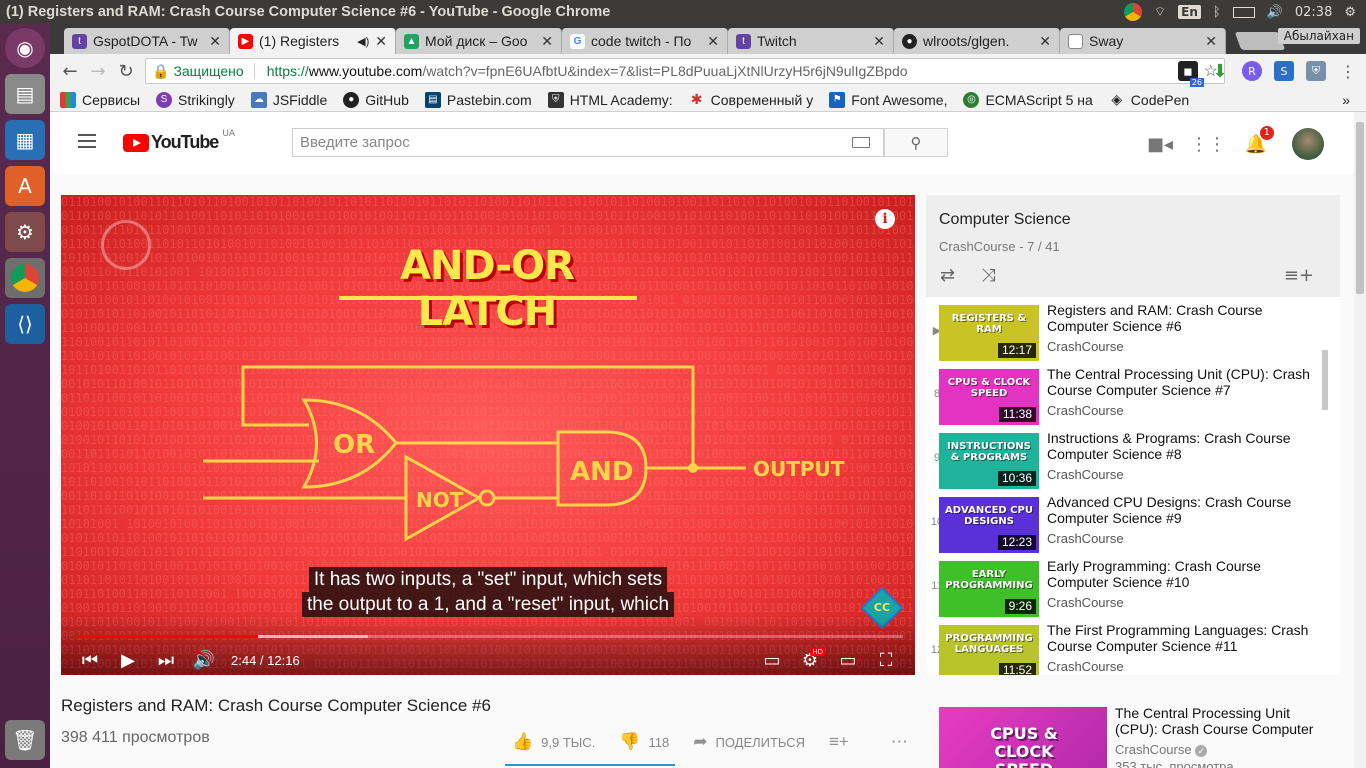 This screenshot has width=1366, height=768. What do you see at coordinates (988, 275) in the screenshot?
I see `shuffle-icon: ⤨` at bounding box center [988, 275].